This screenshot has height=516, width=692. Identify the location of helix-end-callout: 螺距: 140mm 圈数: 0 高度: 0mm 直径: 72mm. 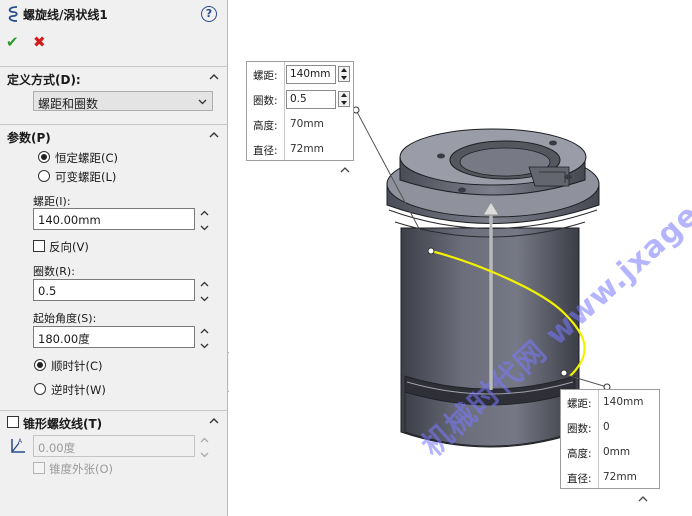
(610, 439).